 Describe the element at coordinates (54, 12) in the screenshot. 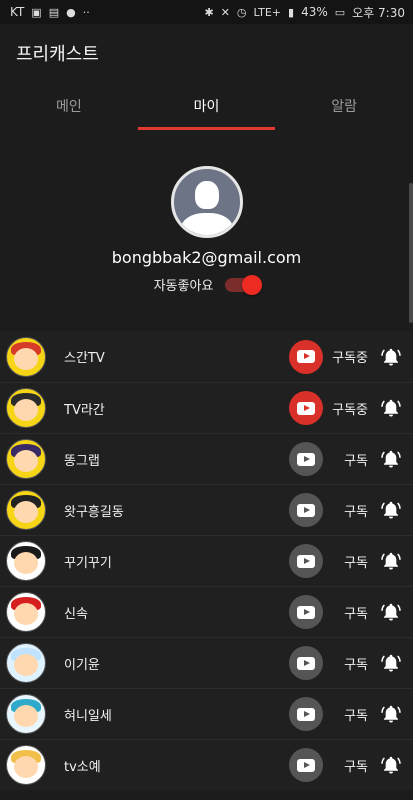

I see `image-icon: ▤` at that location.